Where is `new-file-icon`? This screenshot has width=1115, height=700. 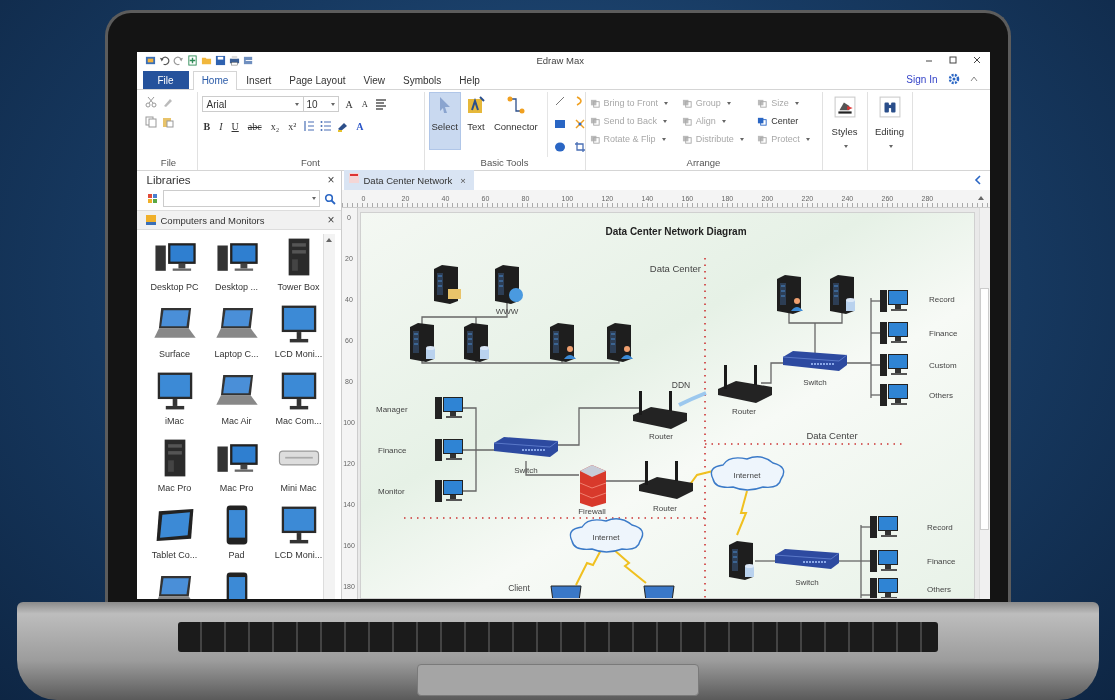
new-file-icon is located at coordinates (192, 60).